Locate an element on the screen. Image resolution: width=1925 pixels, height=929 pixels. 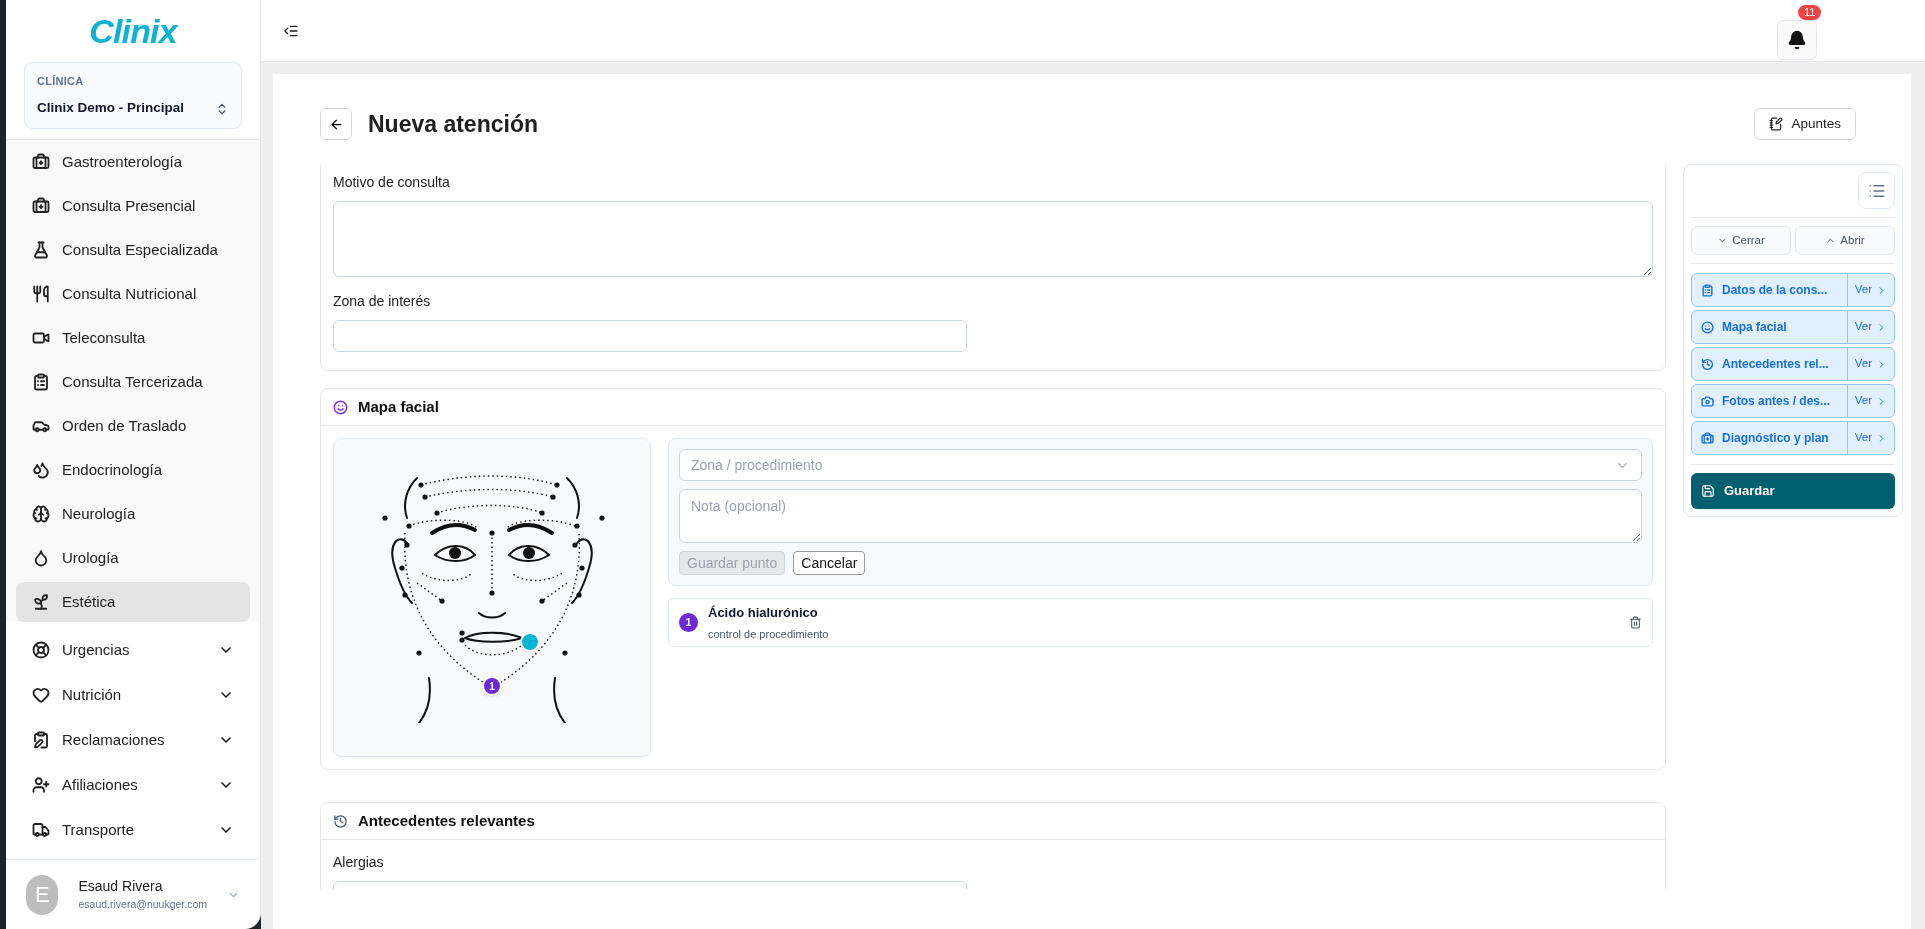
sidebar-item: Afiliaciones is located at coordinates (133, 784).